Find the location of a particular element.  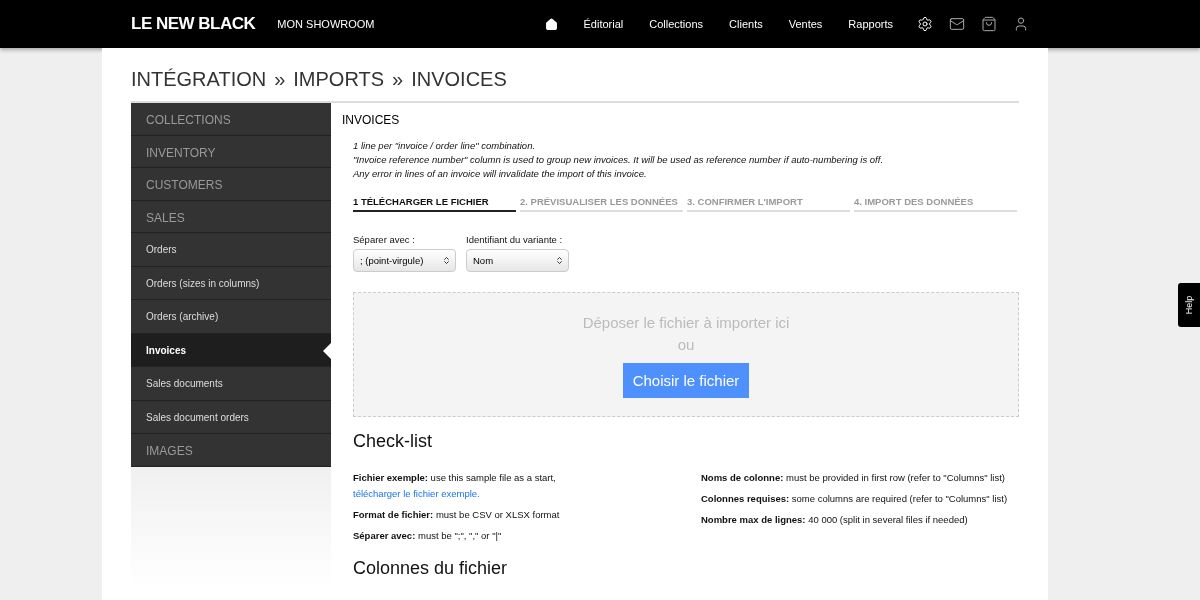

sidebar-section: COLLECTIONS is located at coordinates (231, 119).